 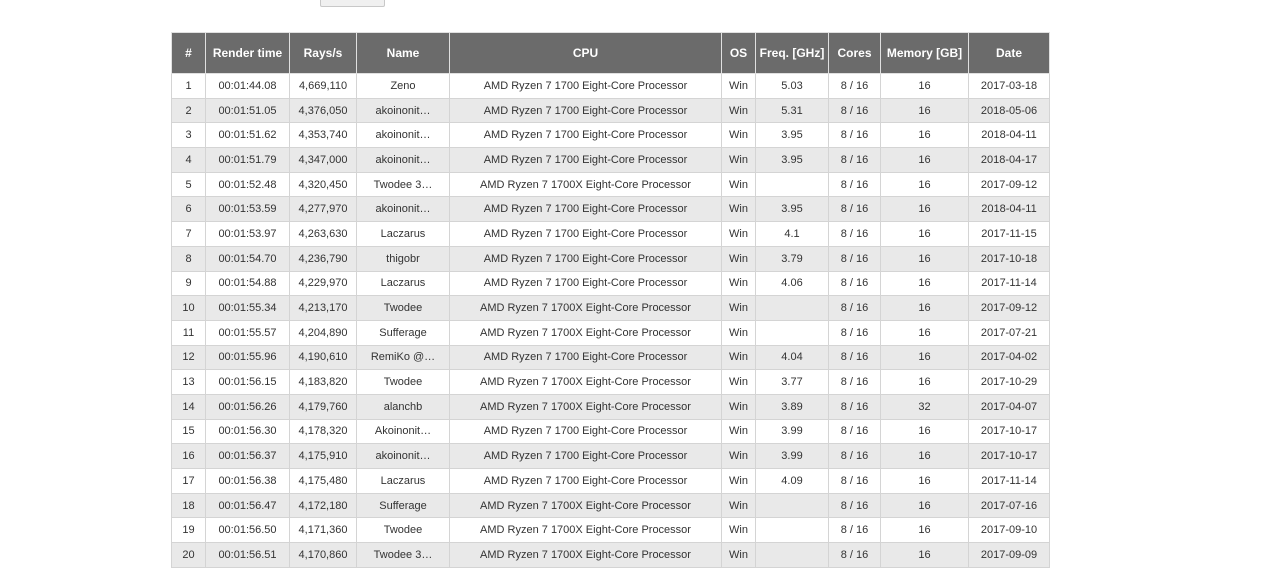 What do you see at coordinates (585, 53) in the screenshot?
I see `header-cpu: CPU` at bounding box center [585, 53].